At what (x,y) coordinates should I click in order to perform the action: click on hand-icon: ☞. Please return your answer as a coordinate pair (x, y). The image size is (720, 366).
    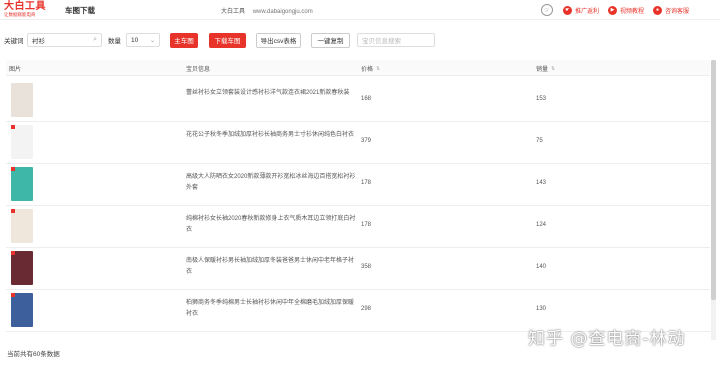
    Looking at the image, I should click on (547, 10).